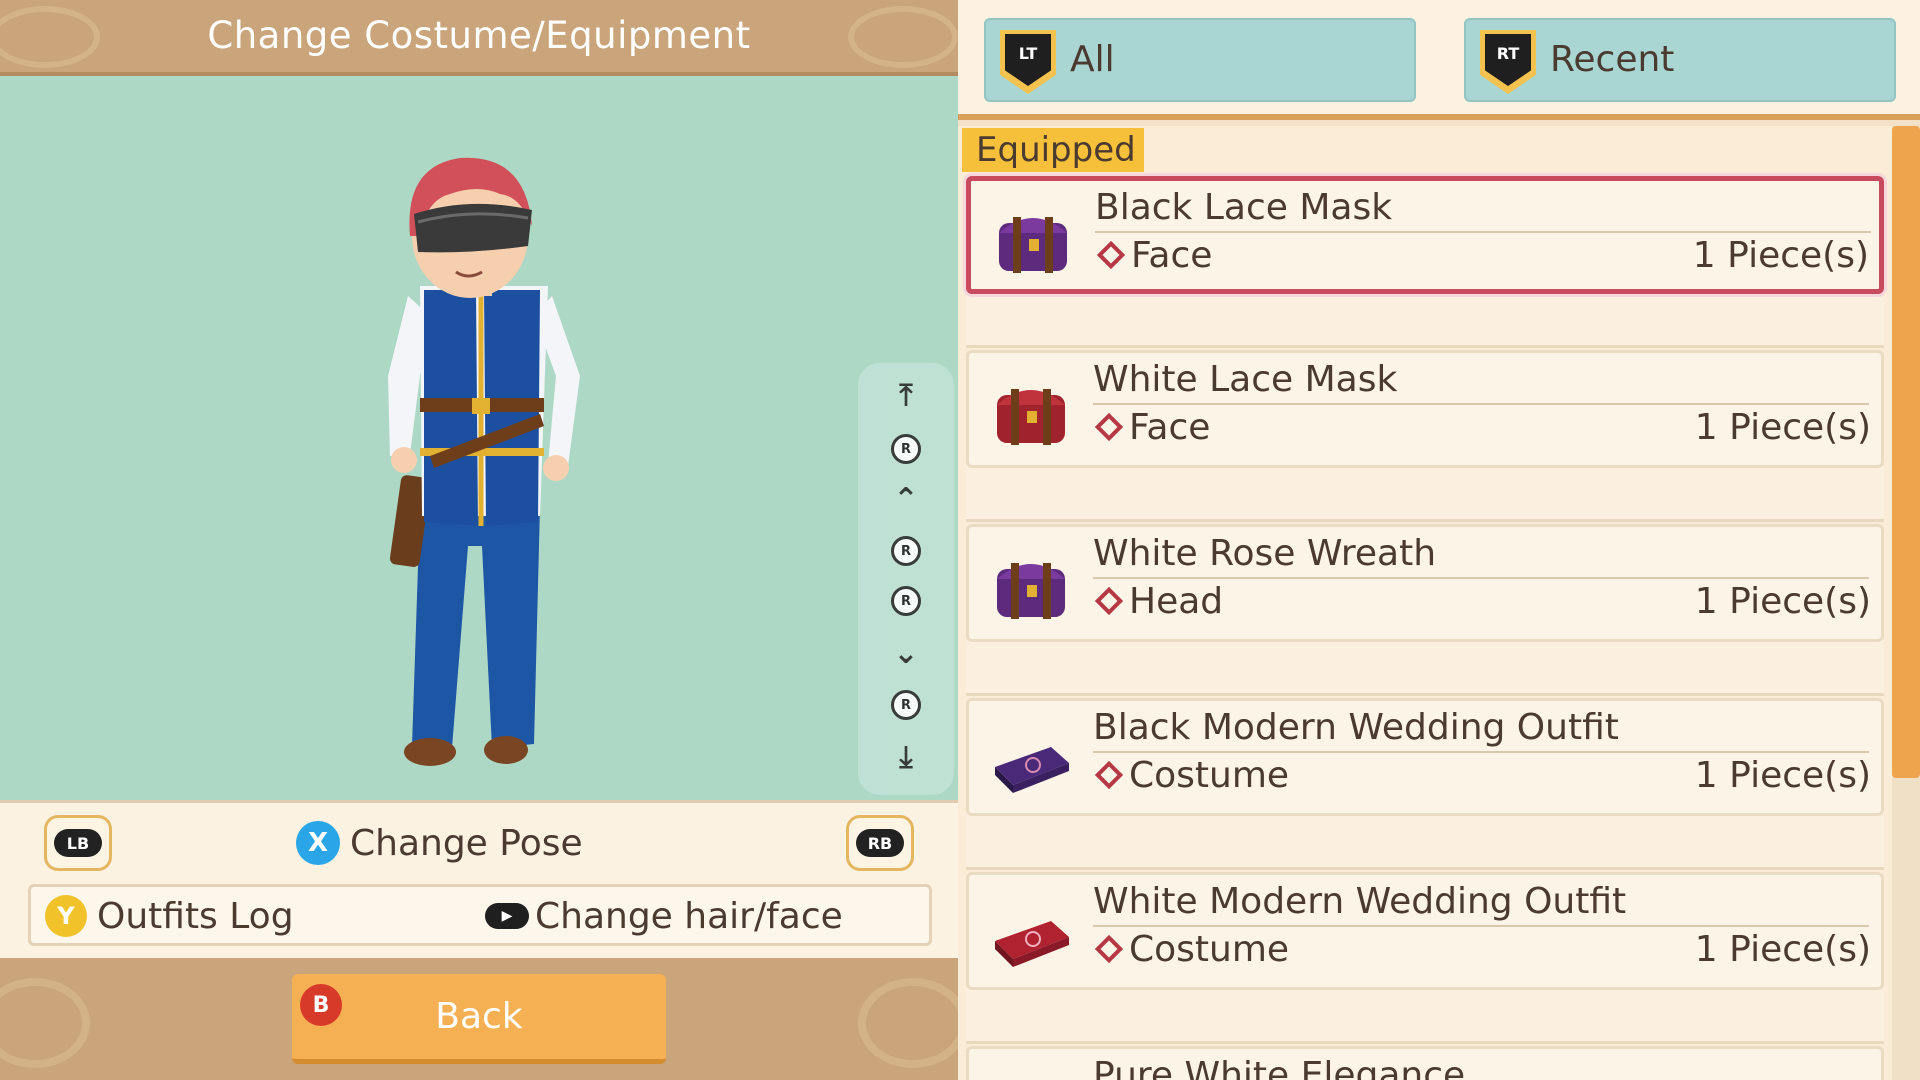 This screenshot has width=1920, height=1080. What do you see at coordinates (1032, 770) in the screenshot?
I see `purple-case-icon` at bounding box center [1032, 770].